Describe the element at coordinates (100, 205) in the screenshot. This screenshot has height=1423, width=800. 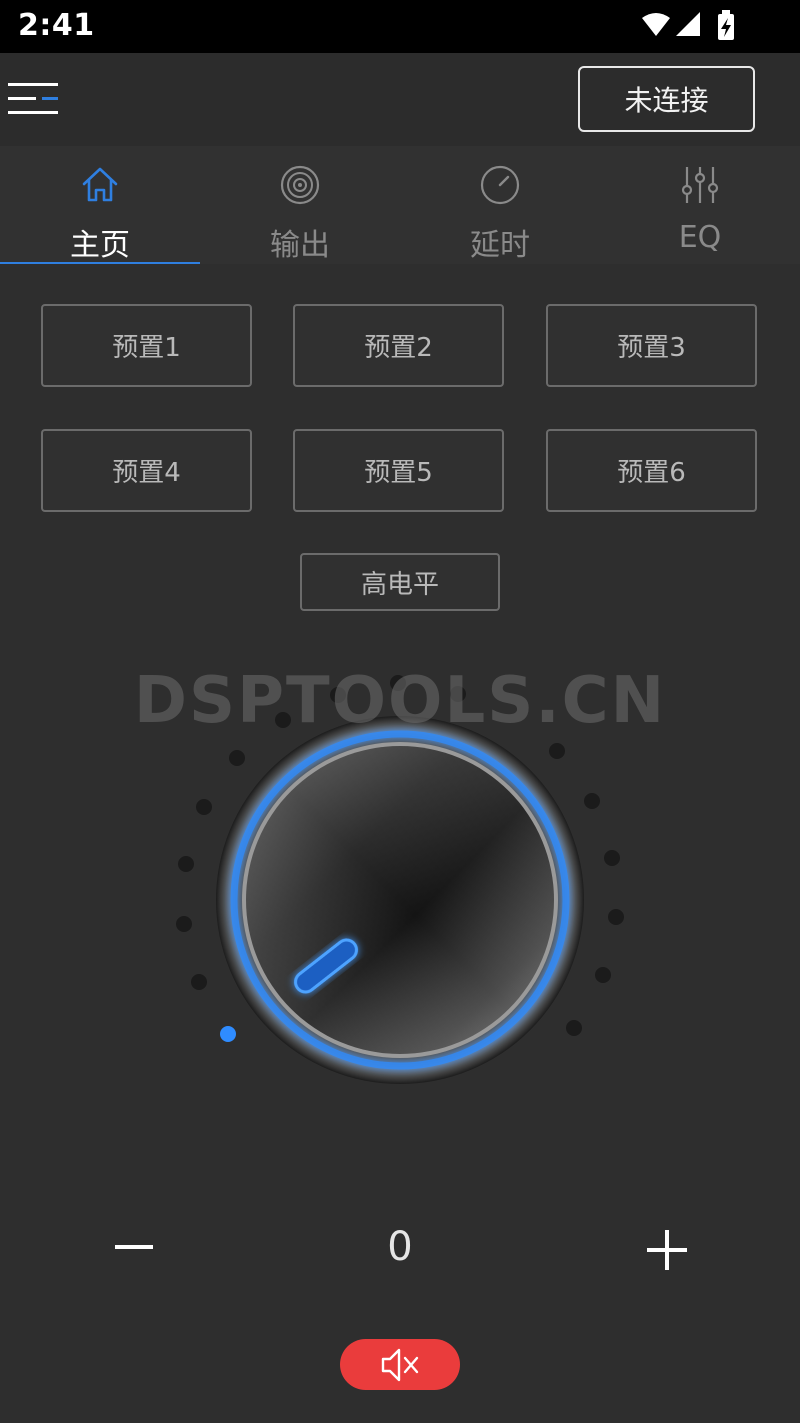
I see `tab-home: 主页` at that location.